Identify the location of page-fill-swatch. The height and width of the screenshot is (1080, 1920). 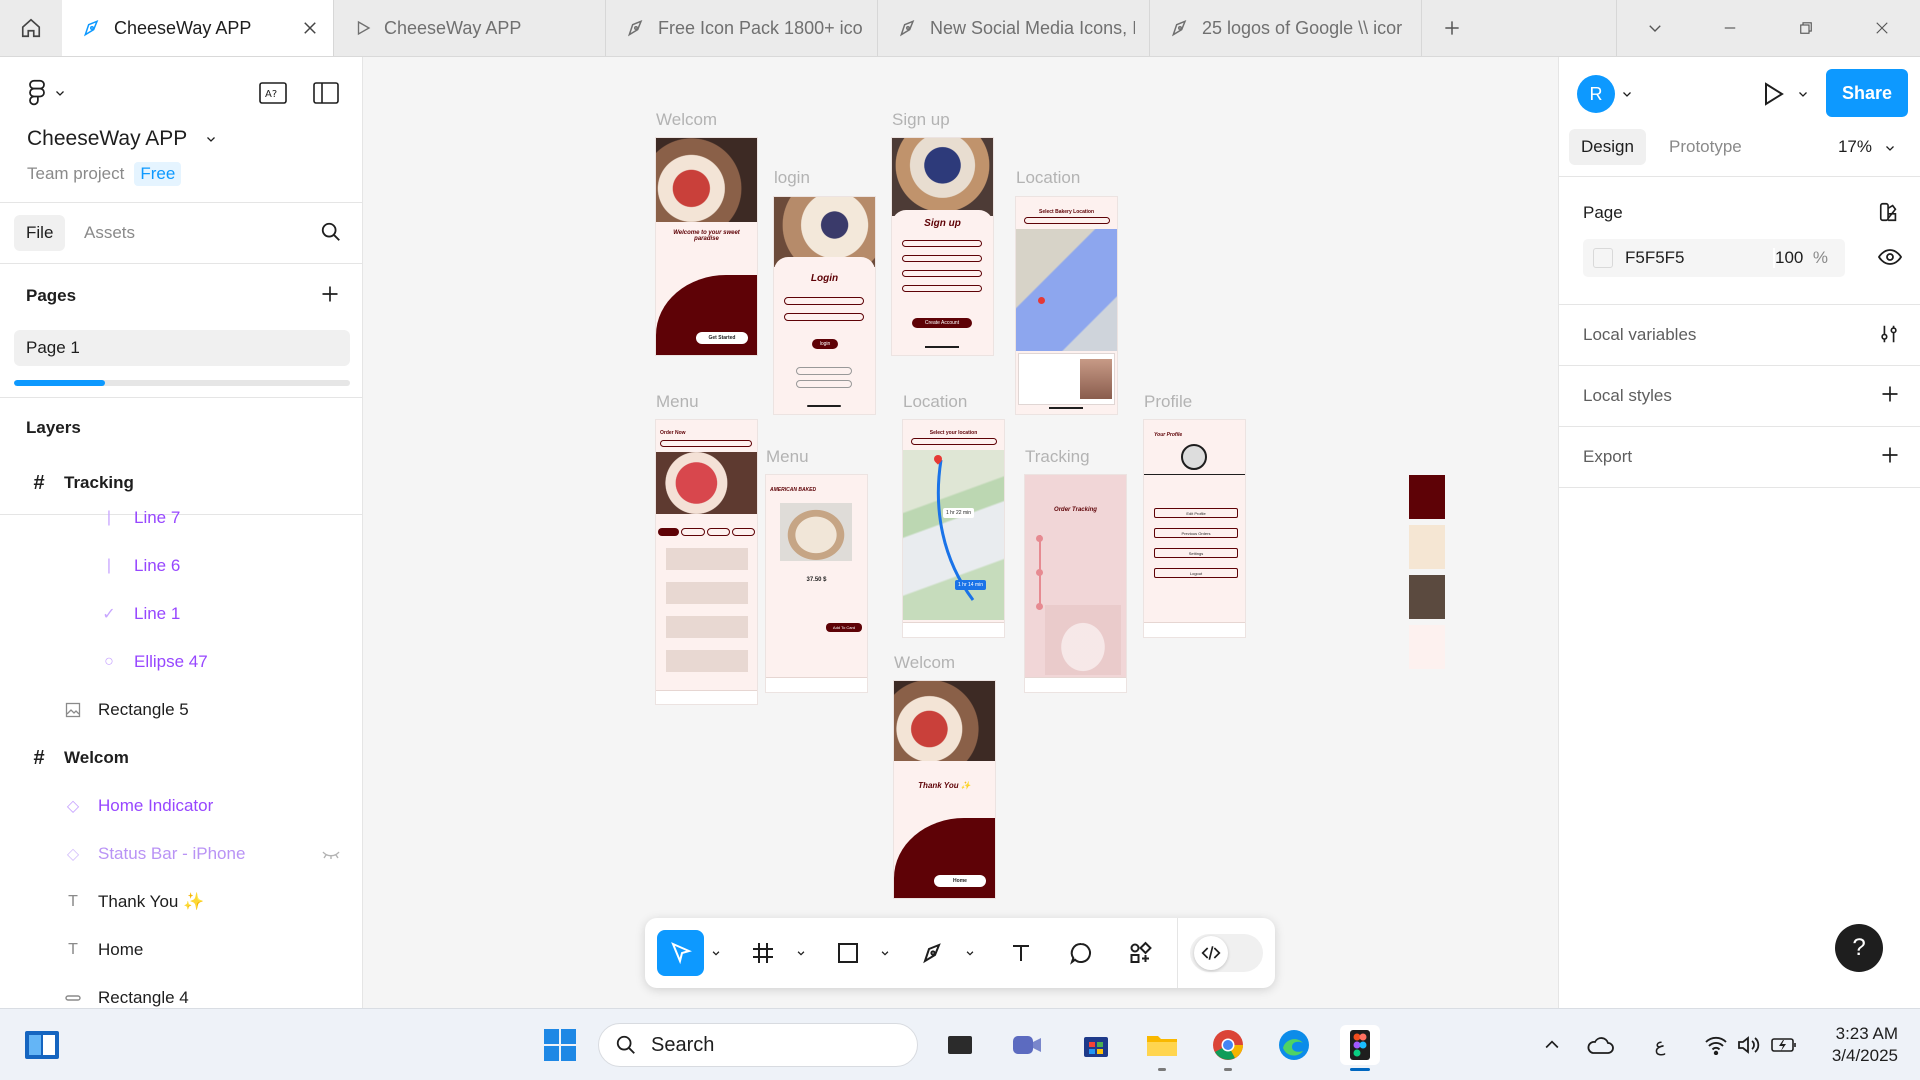
(1603, 258).